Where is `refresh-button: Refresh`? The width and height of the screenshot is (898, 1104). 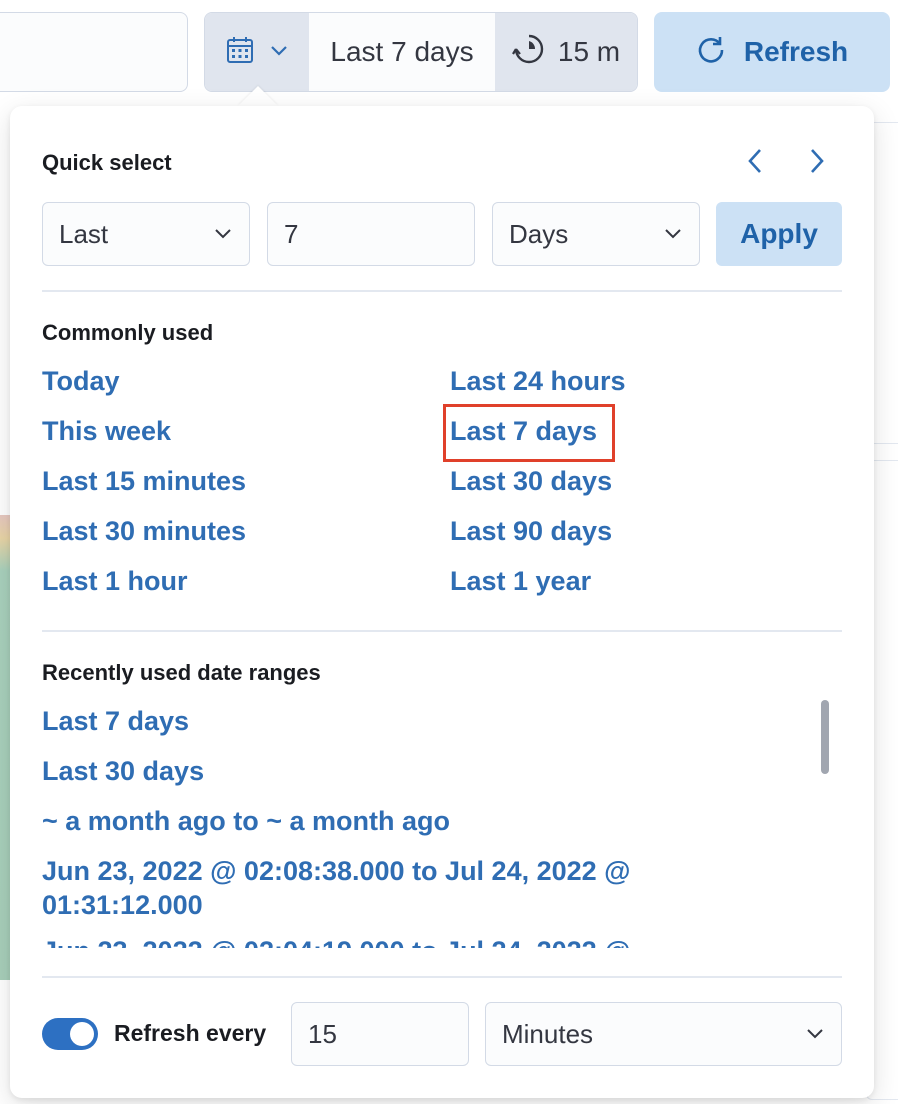
refresh-button: Refresh is located at coordinates (772, 52).